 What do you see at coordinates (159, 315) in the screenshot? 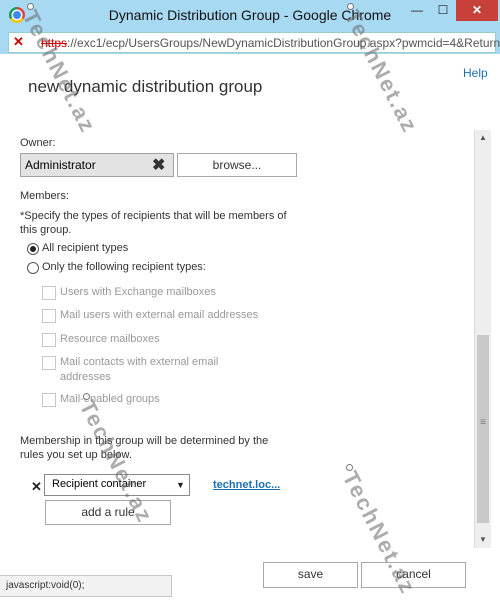
I see `mail-users-label: Mail users with external email addresses` at bounding box center [159, 315].